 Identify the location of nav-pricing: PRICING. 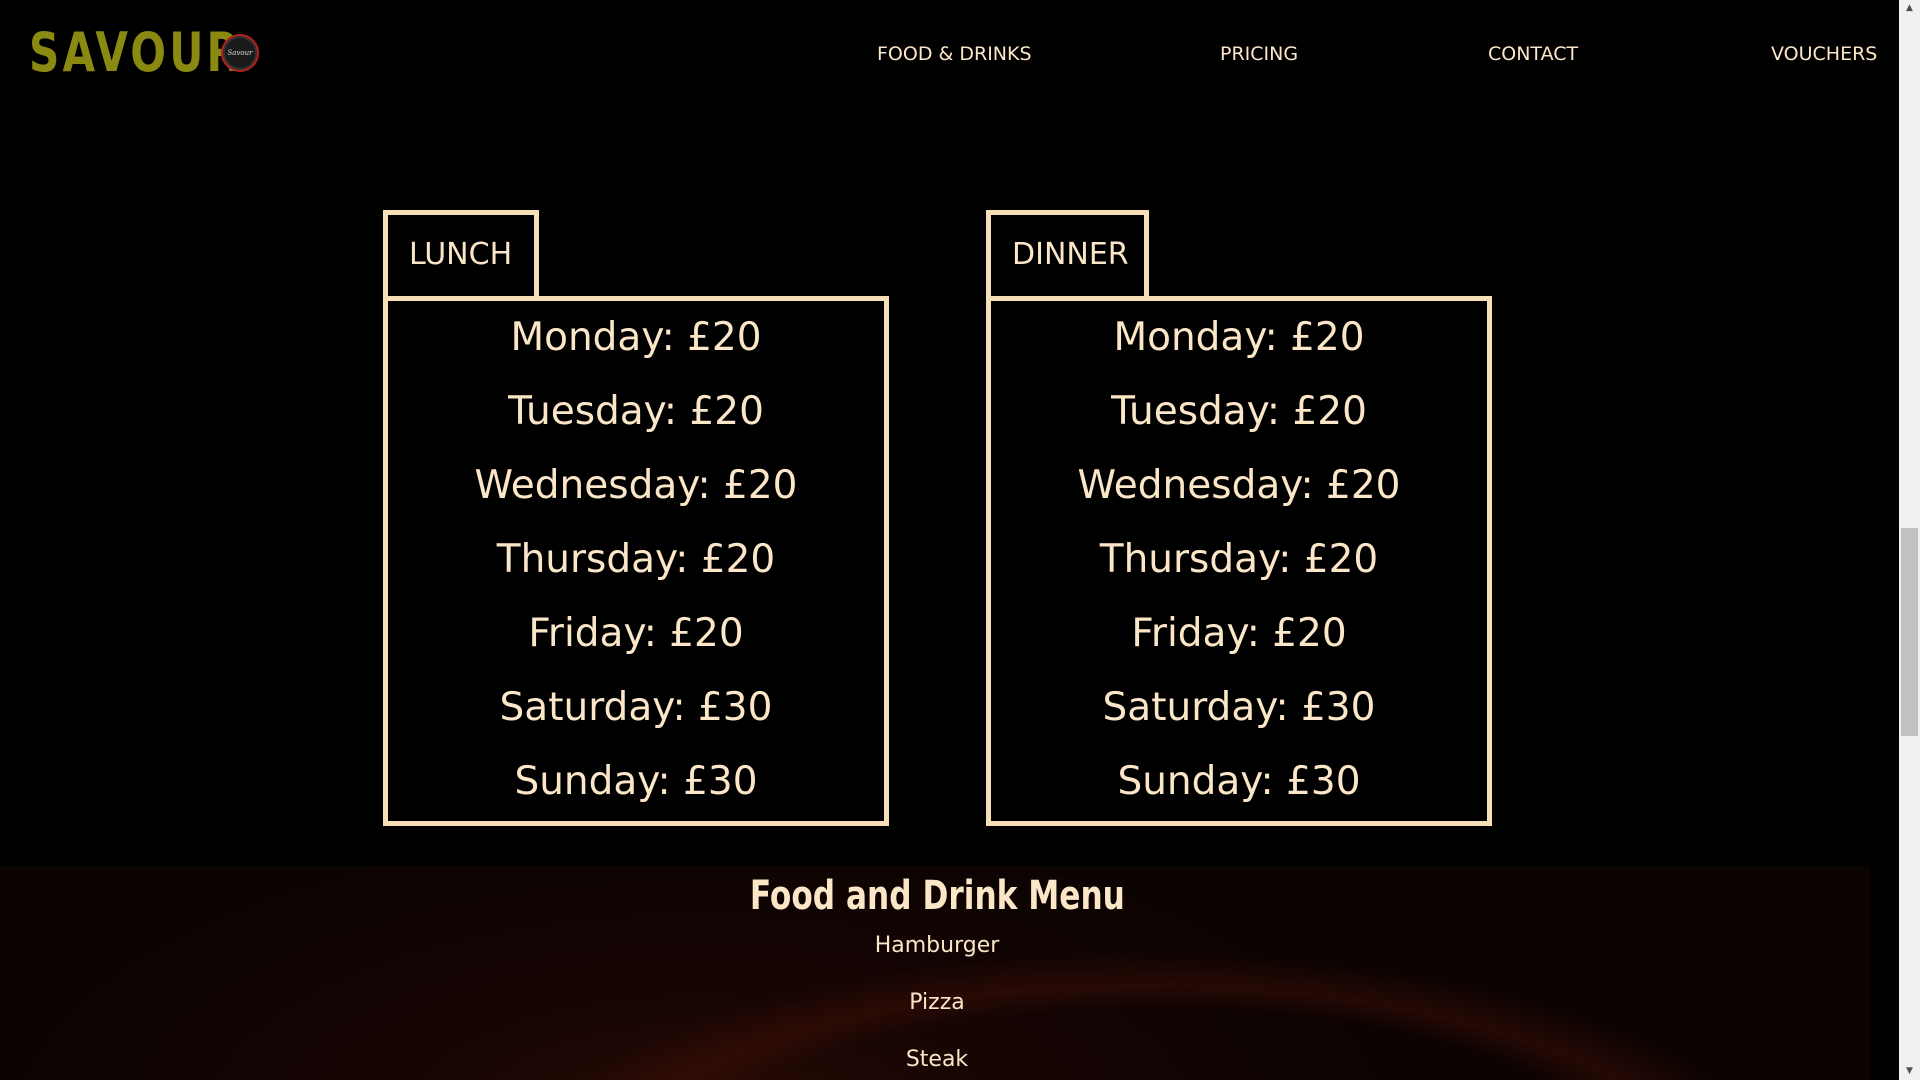
(1259, 54).